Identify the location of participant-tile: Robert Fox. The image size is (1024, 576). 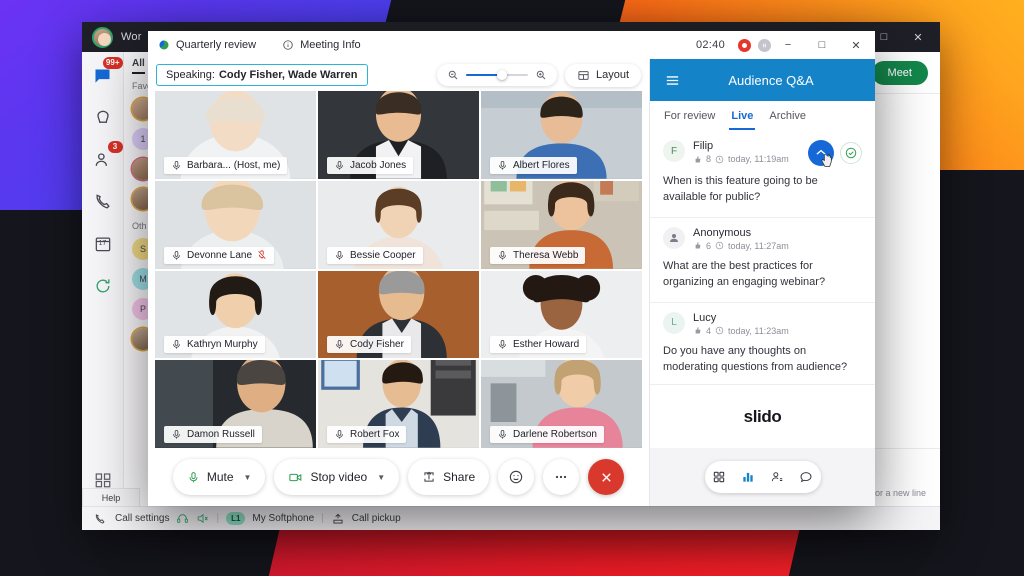
(398, 404).